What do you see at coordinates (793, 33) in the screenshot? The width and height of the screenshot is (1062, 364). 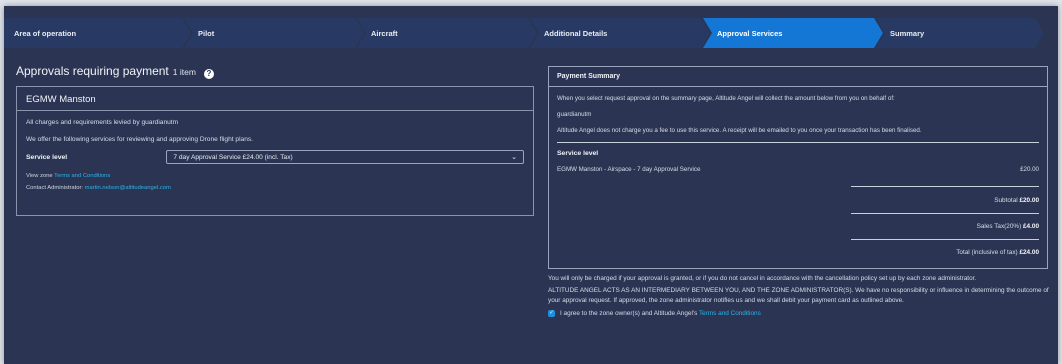 I see `step-approval-services: Approval Services` at bounding box center [793, 33].